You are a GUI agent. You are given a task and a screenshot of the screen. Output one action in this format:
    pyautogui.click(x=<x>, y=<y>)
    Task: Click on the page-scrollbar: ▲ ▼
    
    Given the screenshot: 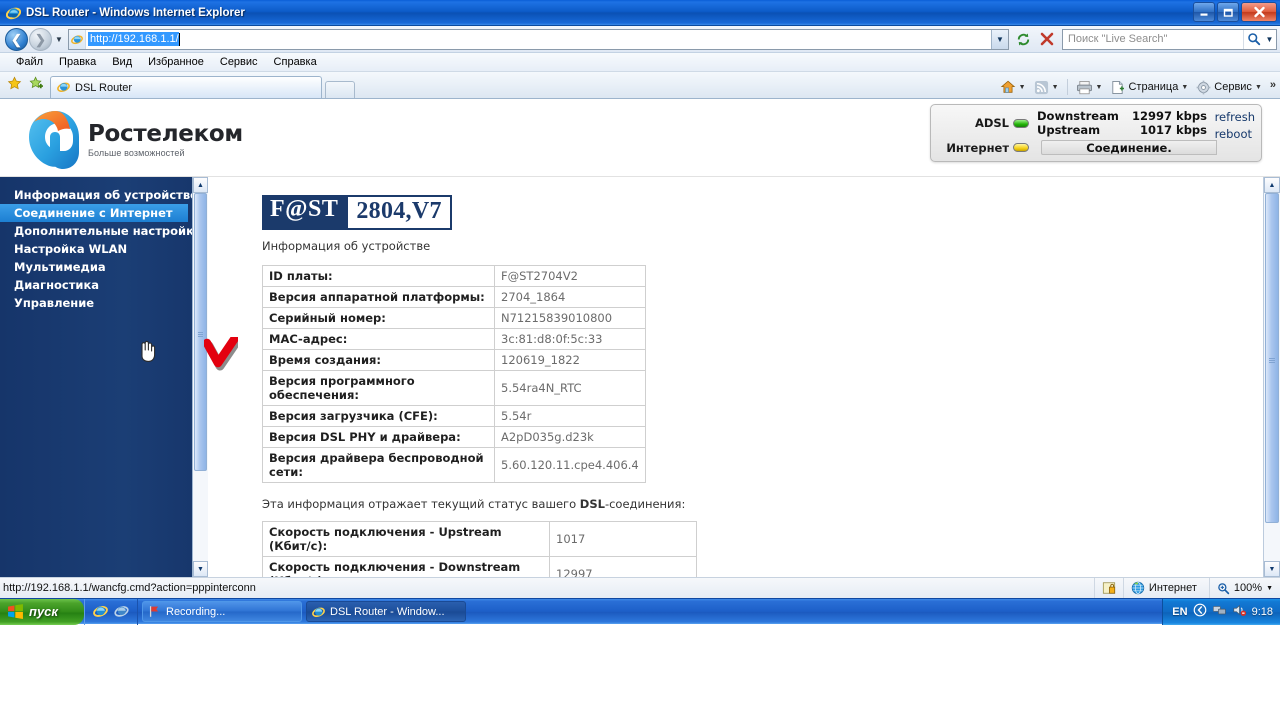 What is the action you would take?
    pyautogui.click(x=1271, y=377)
    